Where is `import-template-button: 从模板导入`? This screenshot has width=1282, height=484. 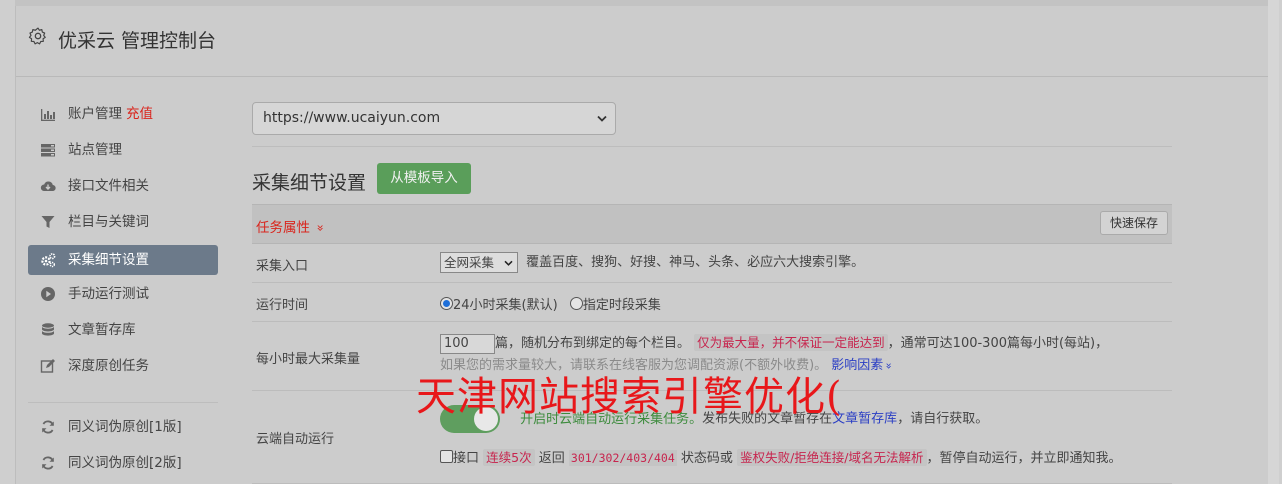 import-template-button: 从模板导入 is located at coordinates (424, 178).